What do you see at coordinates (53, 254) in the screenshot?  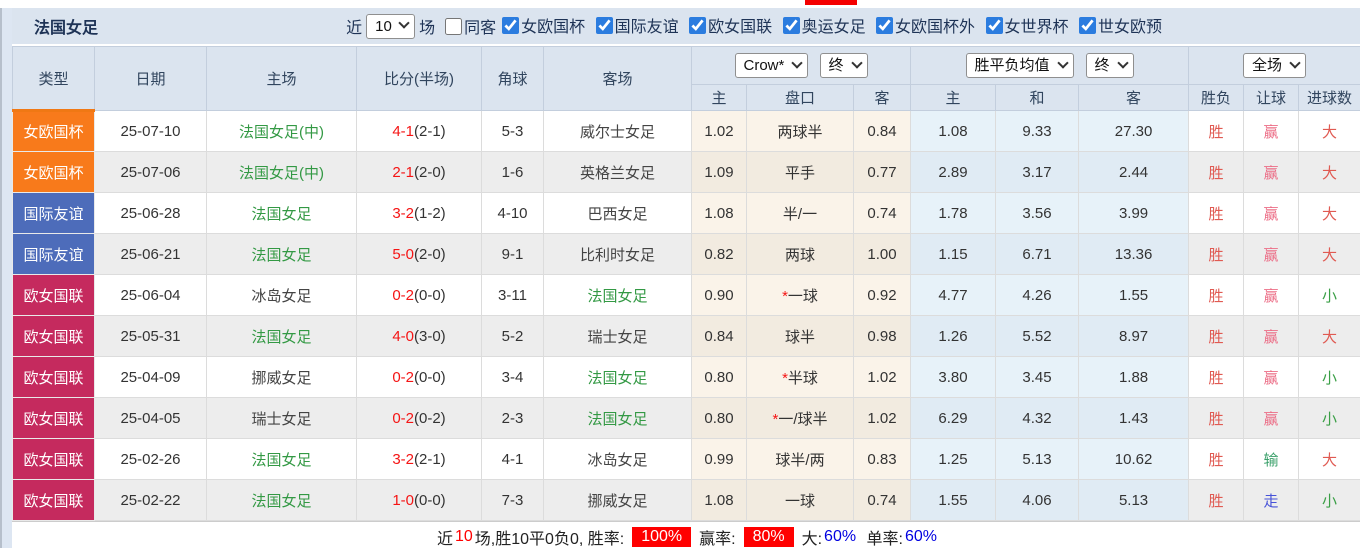 I see `league-badge: 国际友谊` at bounding box center [53, 254].